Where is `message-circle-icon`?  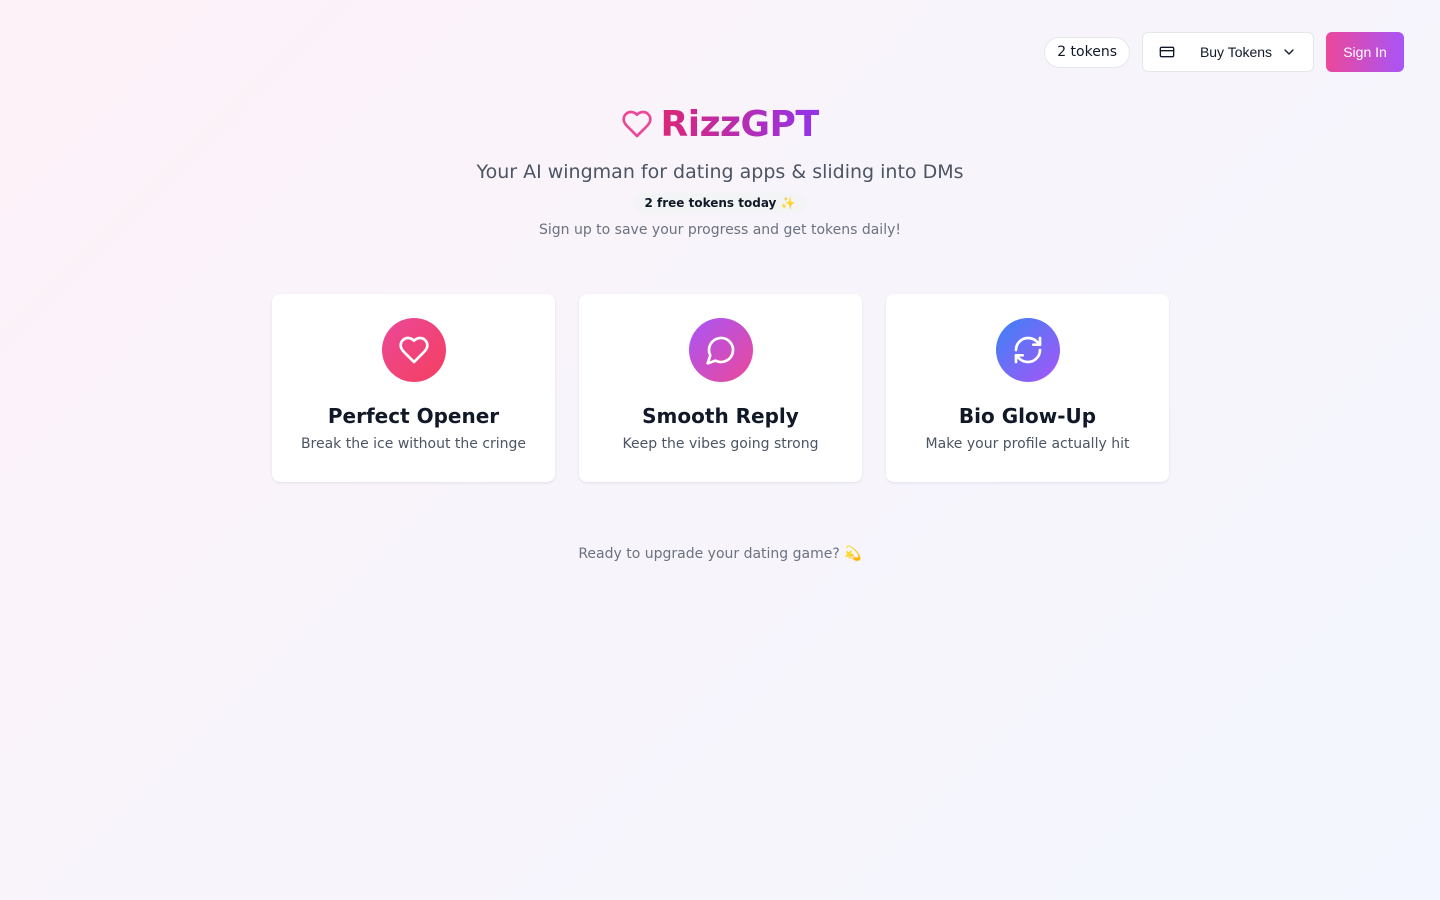
message-circle-icon is located at coordinates (719, 350).